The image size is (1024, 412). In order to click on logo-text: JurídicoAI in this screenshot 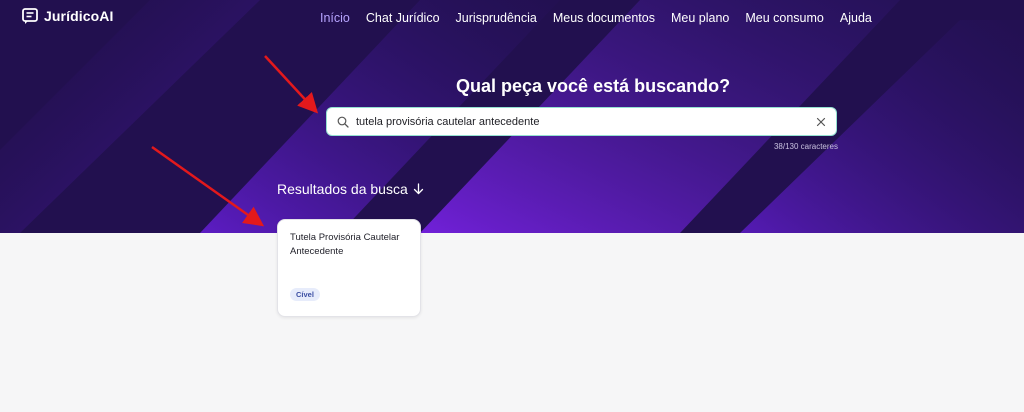, I will do `click(79, 16)`.